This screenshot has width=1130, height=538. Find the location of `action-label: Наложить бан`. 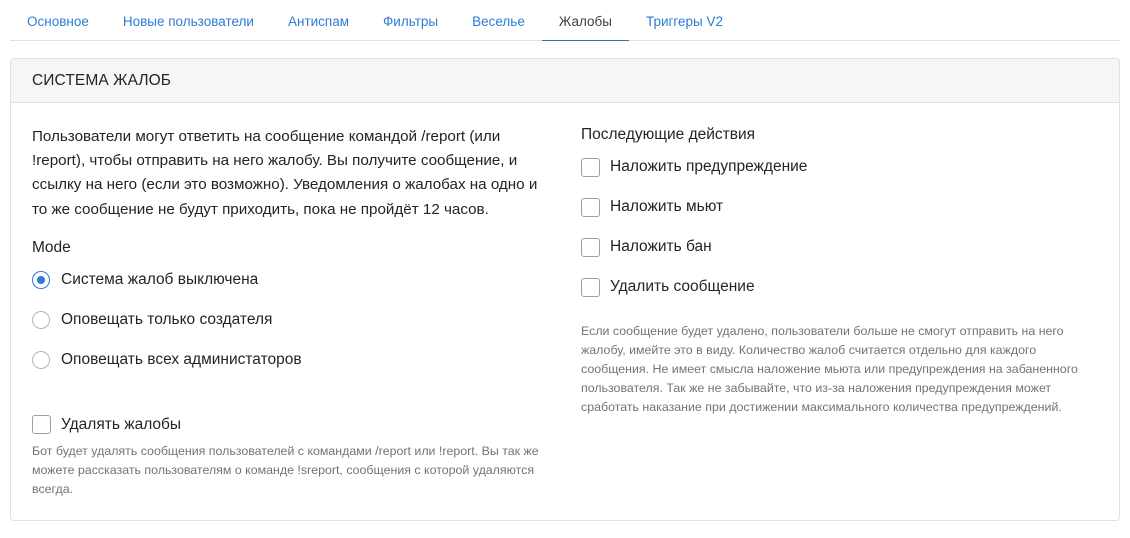

action-label: Наложить бан is located at coordinates (661, 246).